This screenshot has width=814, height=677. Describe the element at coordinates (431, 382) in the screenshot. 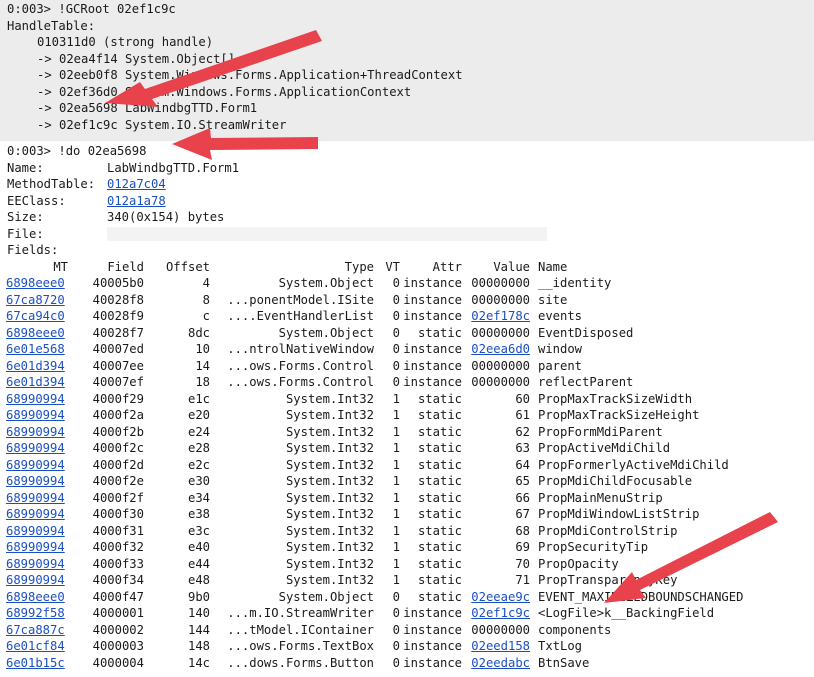

I see `field-attr-cell: instance` at that location.